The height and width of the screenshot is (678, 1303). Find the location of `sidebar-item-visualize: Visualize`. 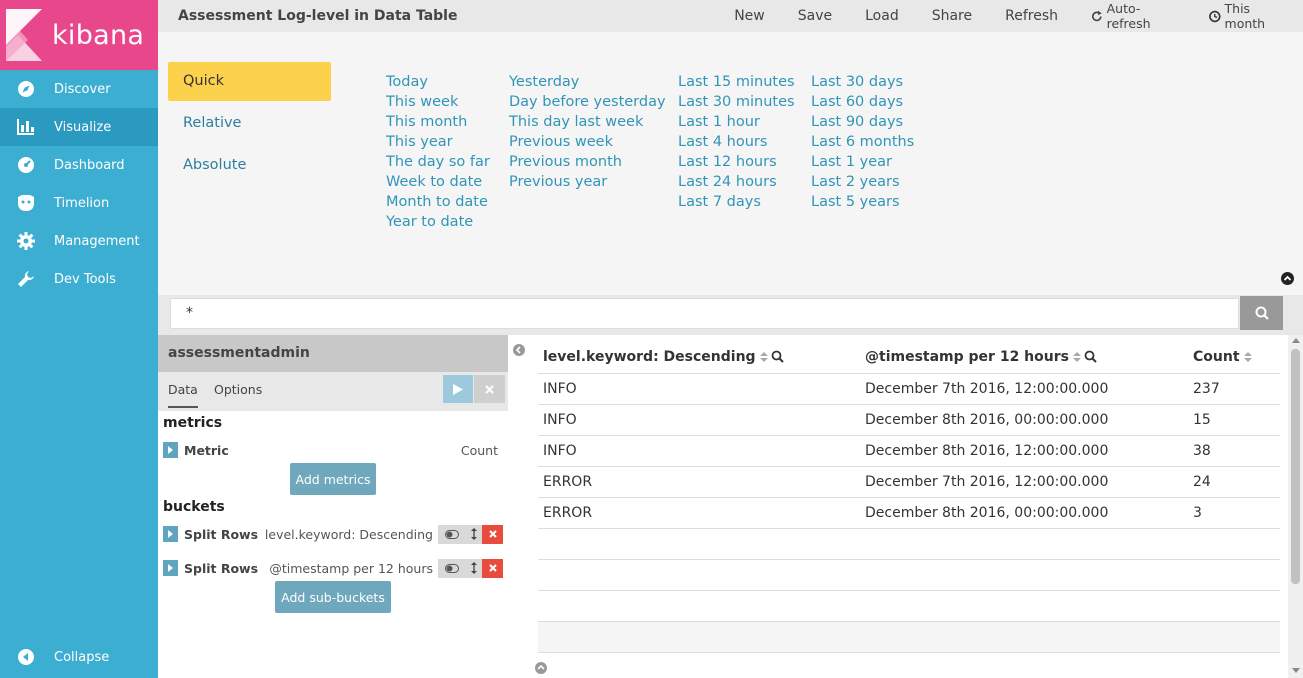

sidebar-item-visualize: Visualize is located at coordinates (79, 127).